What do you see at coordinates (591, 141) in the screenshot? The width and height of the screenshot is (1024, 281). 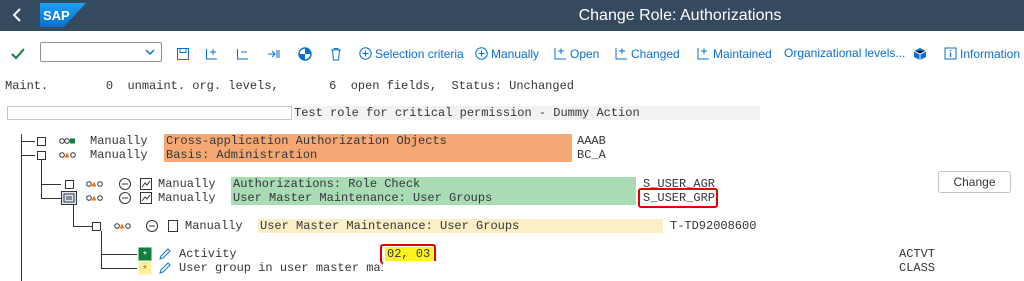 I see `node-code: AAAB` at bounding box center [591, 141].